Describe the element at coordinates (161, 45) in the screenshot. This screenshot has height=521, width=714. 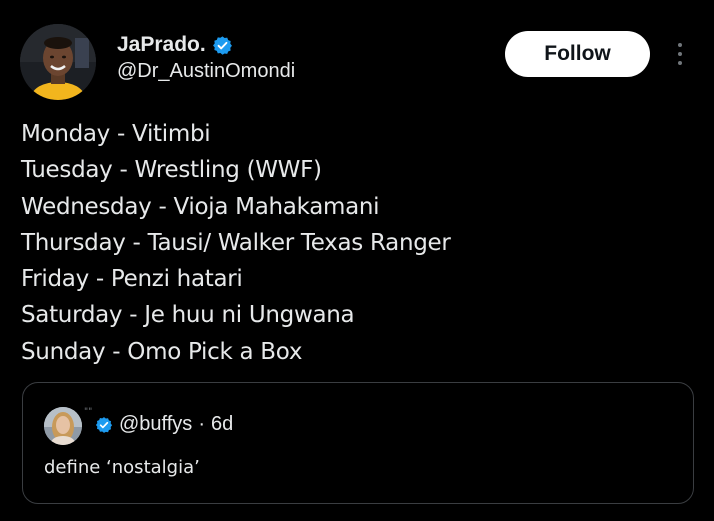
I see `author-display-name: JaPrado.` at that location.